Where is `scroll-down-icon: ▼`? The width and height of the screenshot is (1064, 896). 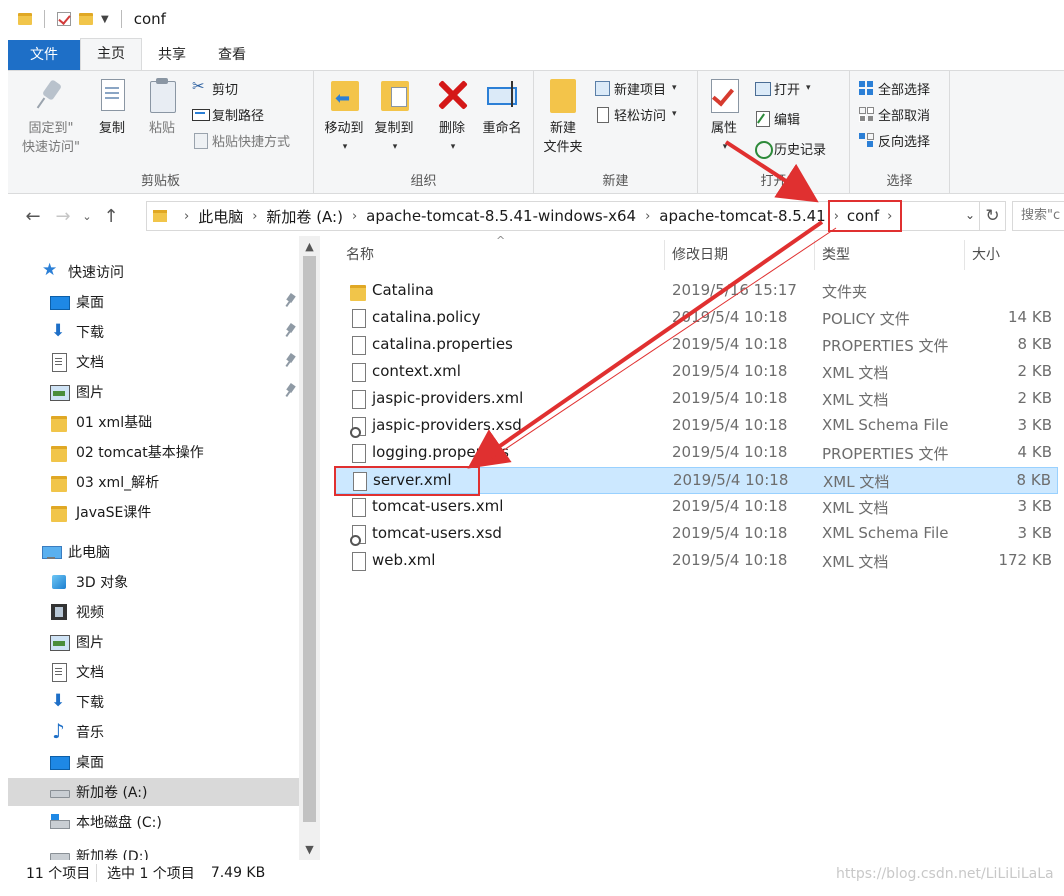 scroll-down-icon: ▼ is located at coordinates (309, 849).